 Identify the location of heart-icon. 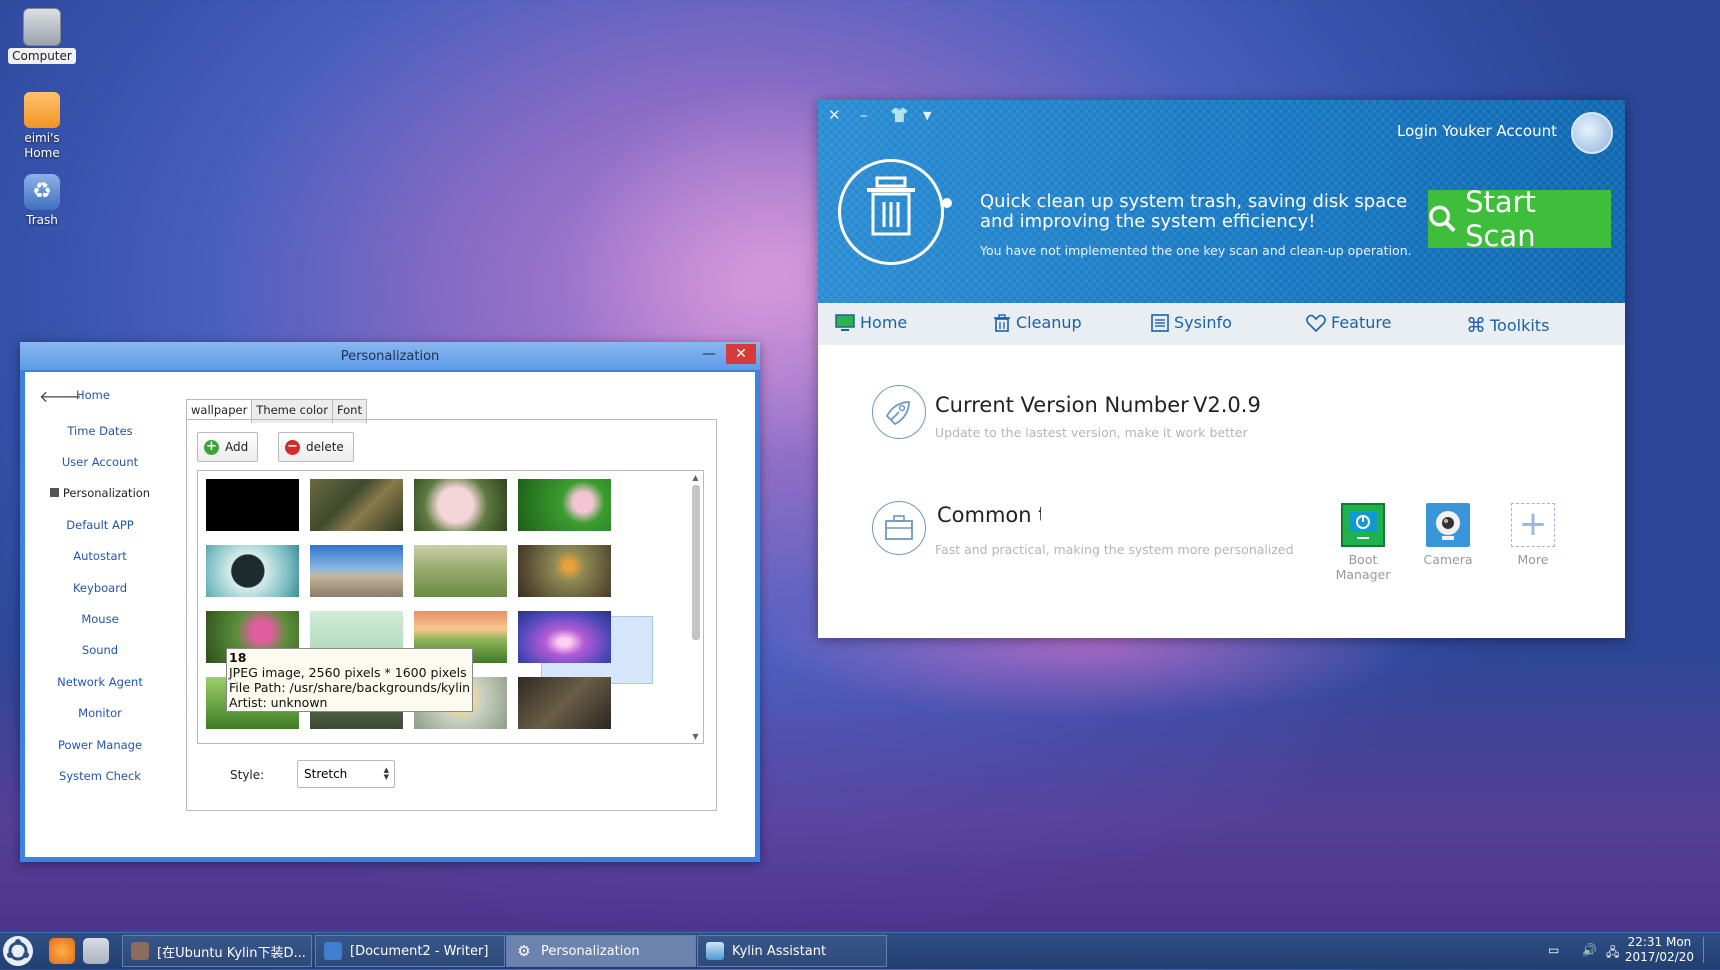
(1316, 323).